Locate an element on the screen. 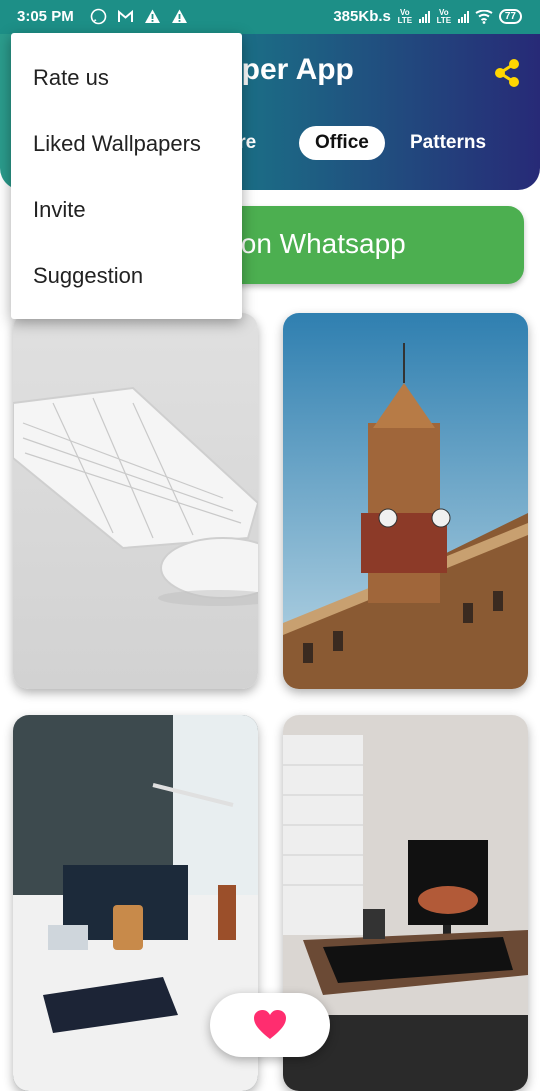  menu-item-suggestion: Suggestion is located at coordinates (88, 276).